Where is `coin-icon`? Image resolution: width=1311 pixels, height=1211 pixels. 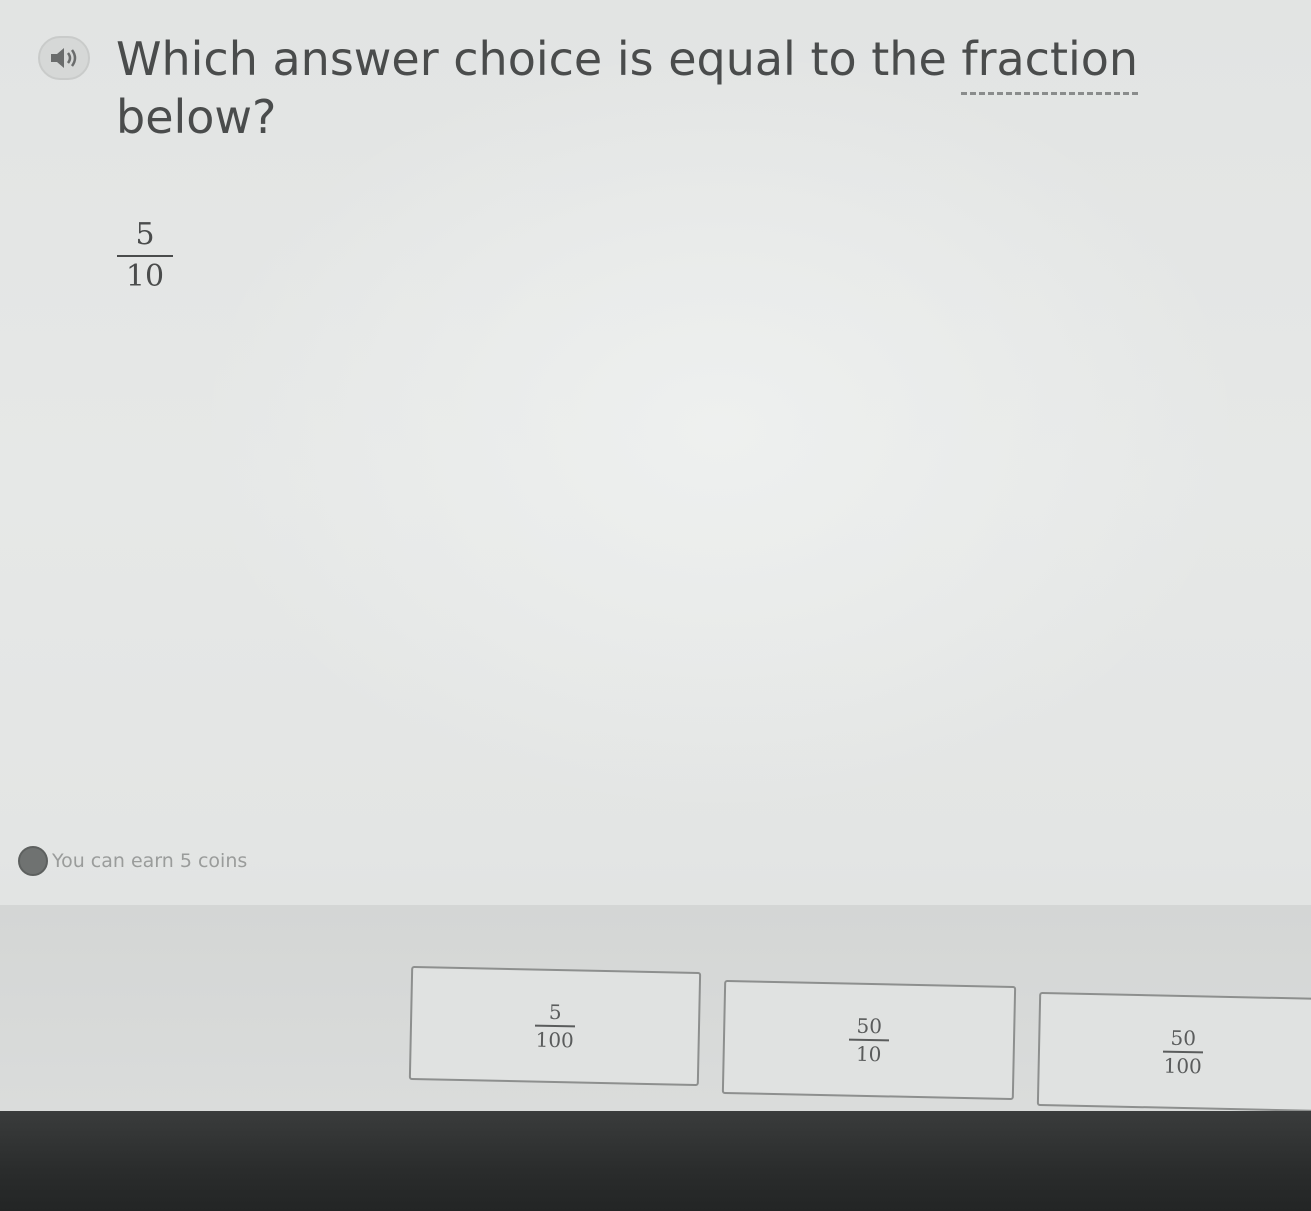
coin-icon is located at coordinates (33, 861).